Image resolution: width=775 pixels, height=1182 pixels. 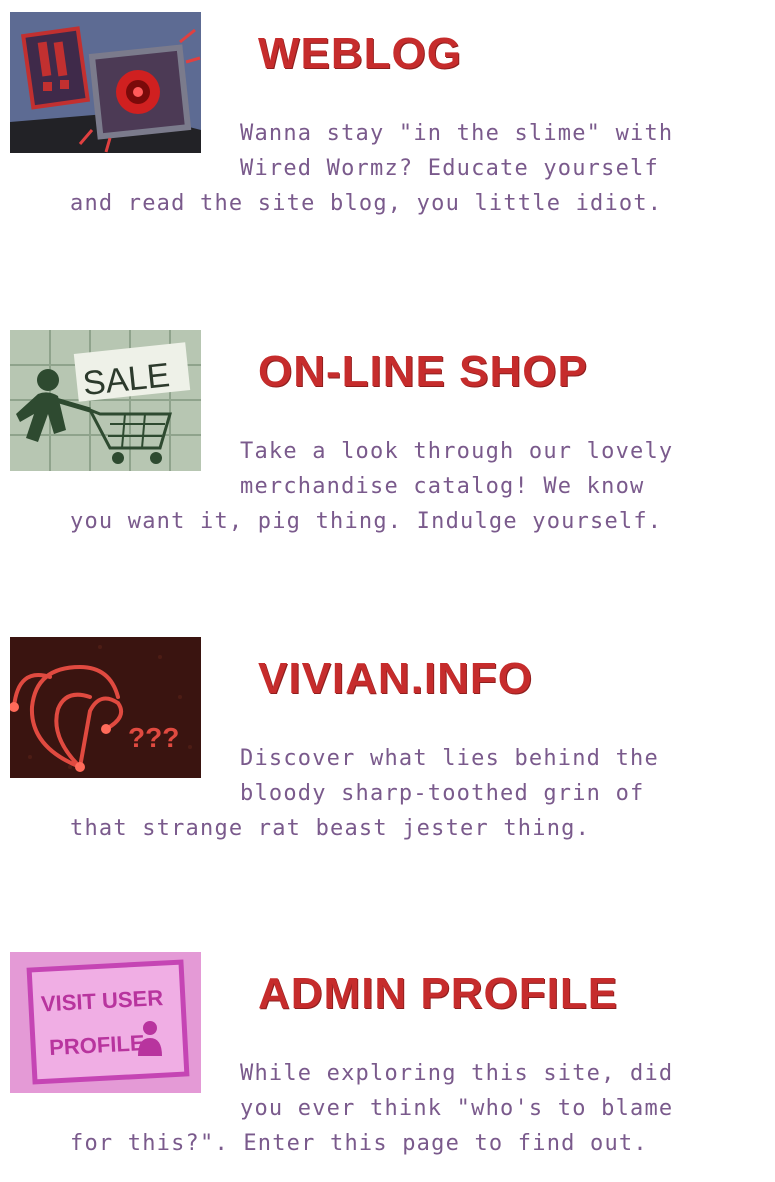 I want to click on vivian-desc-line-3: that strange rat beast jester thing., so click(x=330, y=828).